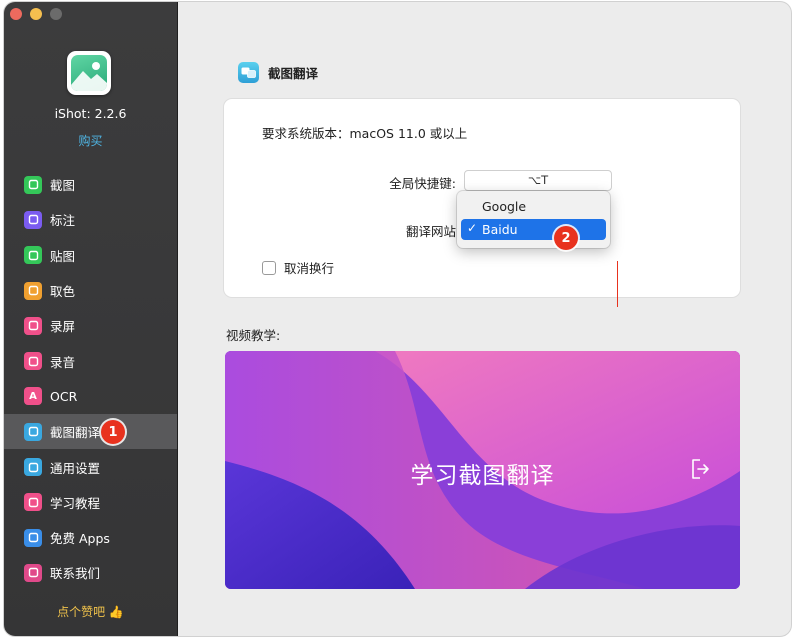 Image resolution: width=796 pixels, height=640 pixels. Describe the element at coordinates (293, 73) in the screenshot. I see `page-title: 截图翻译` at that location.